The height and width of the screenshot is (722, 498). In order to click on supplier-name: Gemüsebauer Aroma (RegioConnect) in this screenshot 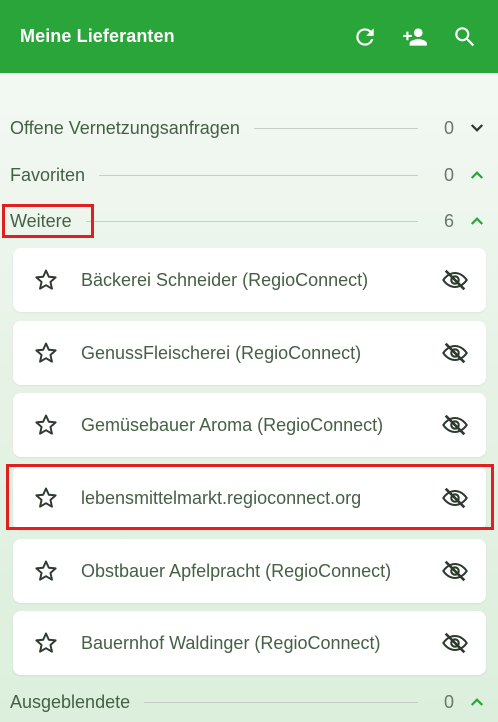, I will do `click(232, 424)`.